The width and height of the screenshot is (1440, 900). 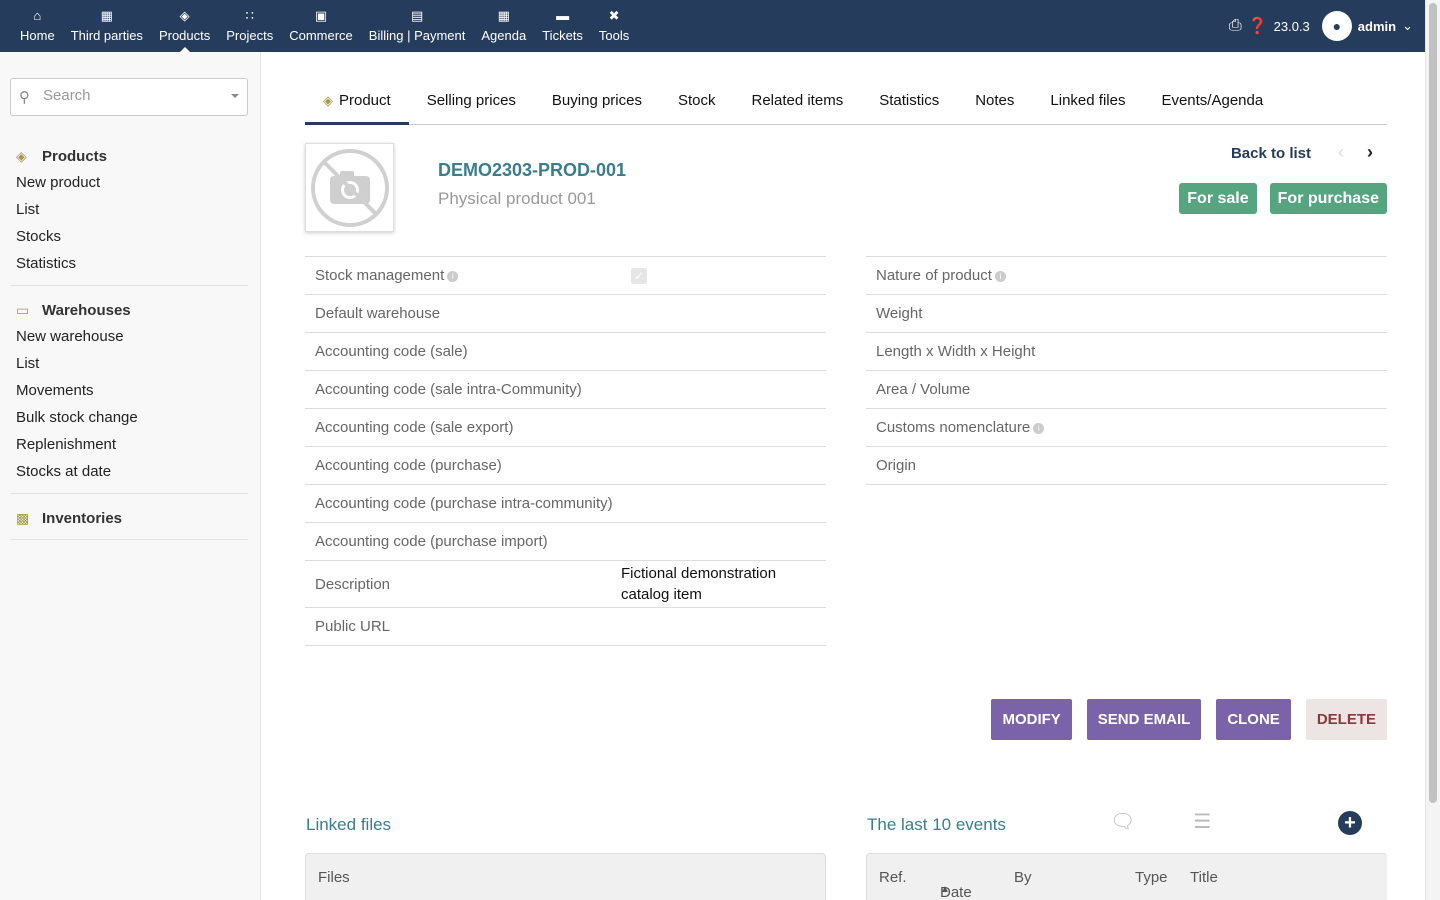 I want to click on linked-files-title: Linked files, so click(x=349, y=824).